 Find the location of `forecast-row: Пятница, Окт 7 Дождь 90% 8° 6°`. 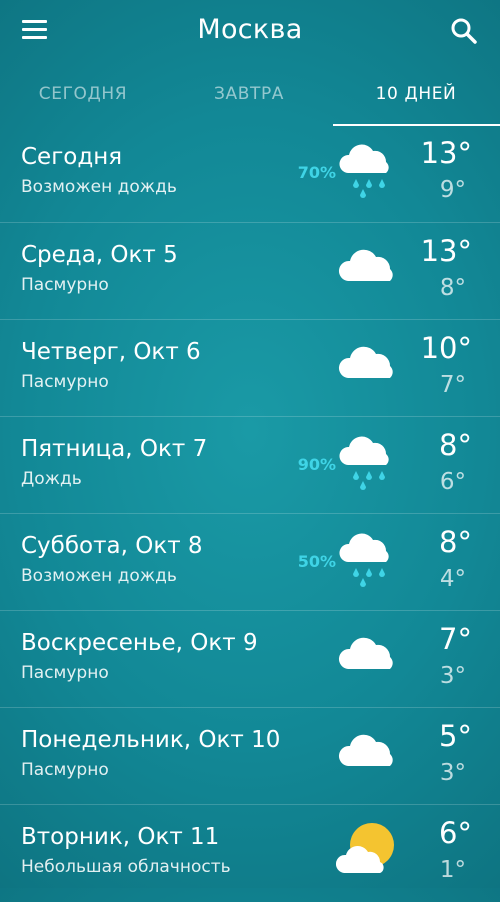

forecast-row: Пятница, Окт 7 Дождь 90% 8° 6° is located at coordinates (250, 465).